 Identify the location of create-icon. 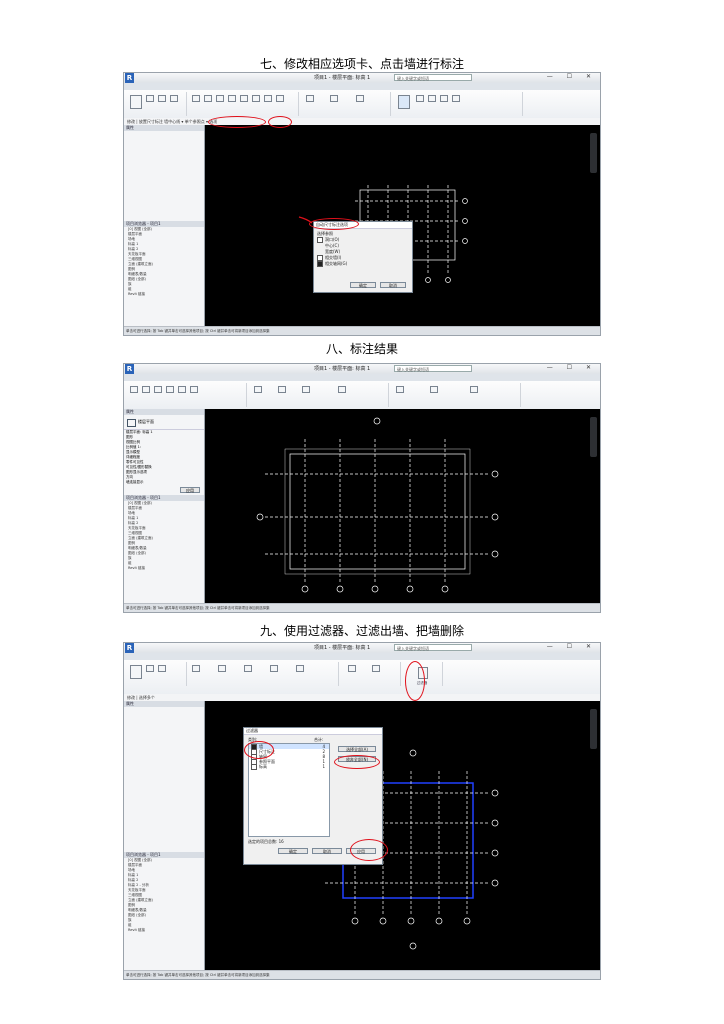
(360, 98).